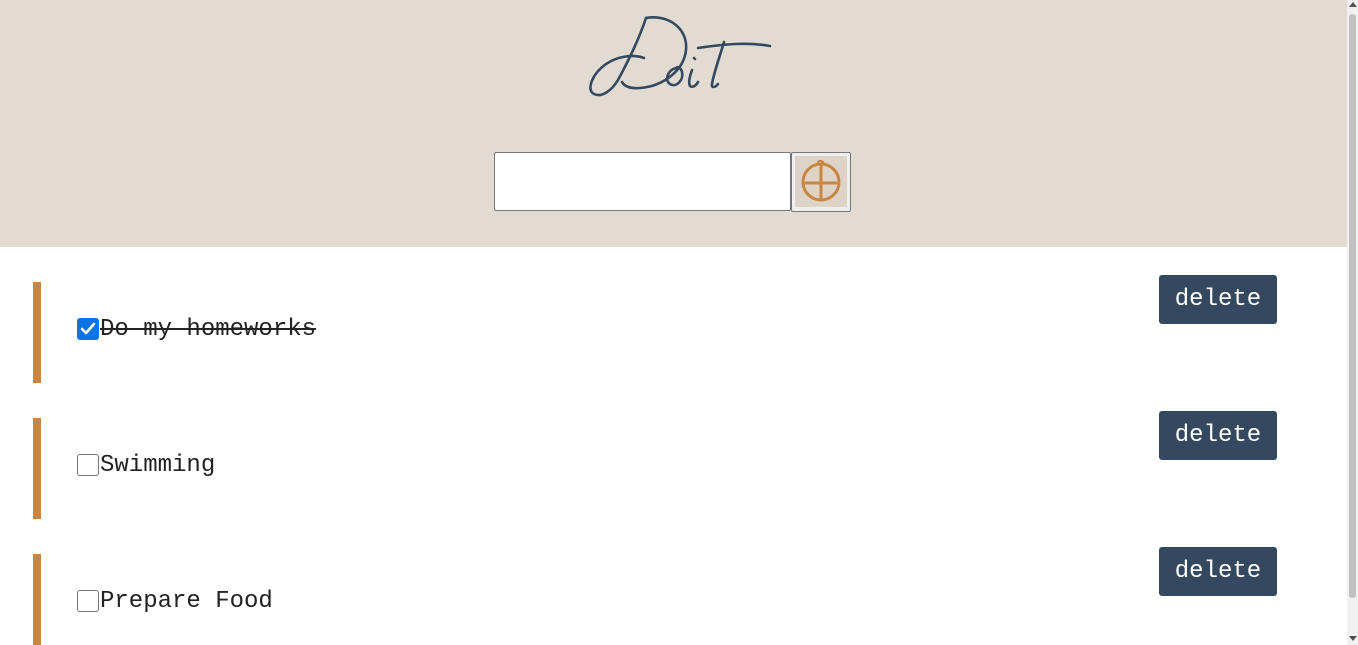  Describe the element at coordinates (1353, 4) in the screenshot. I see `scroll-up-arrow-icon` at that location.